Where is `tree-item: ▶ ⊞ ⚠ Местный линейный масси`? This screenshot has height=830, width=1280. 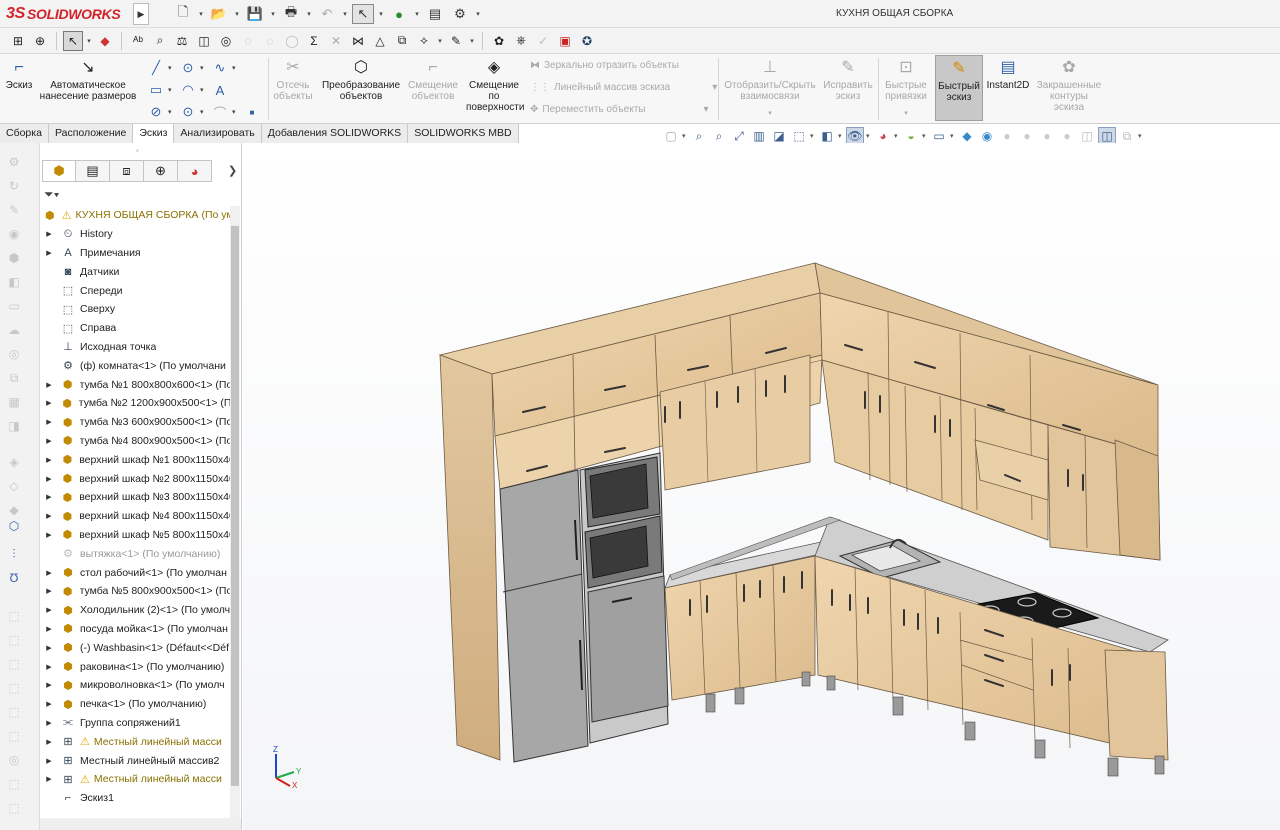
tree-item: ▶ ⊞ ⚠ Местный линейный масси is located at coordinates (135, 741).